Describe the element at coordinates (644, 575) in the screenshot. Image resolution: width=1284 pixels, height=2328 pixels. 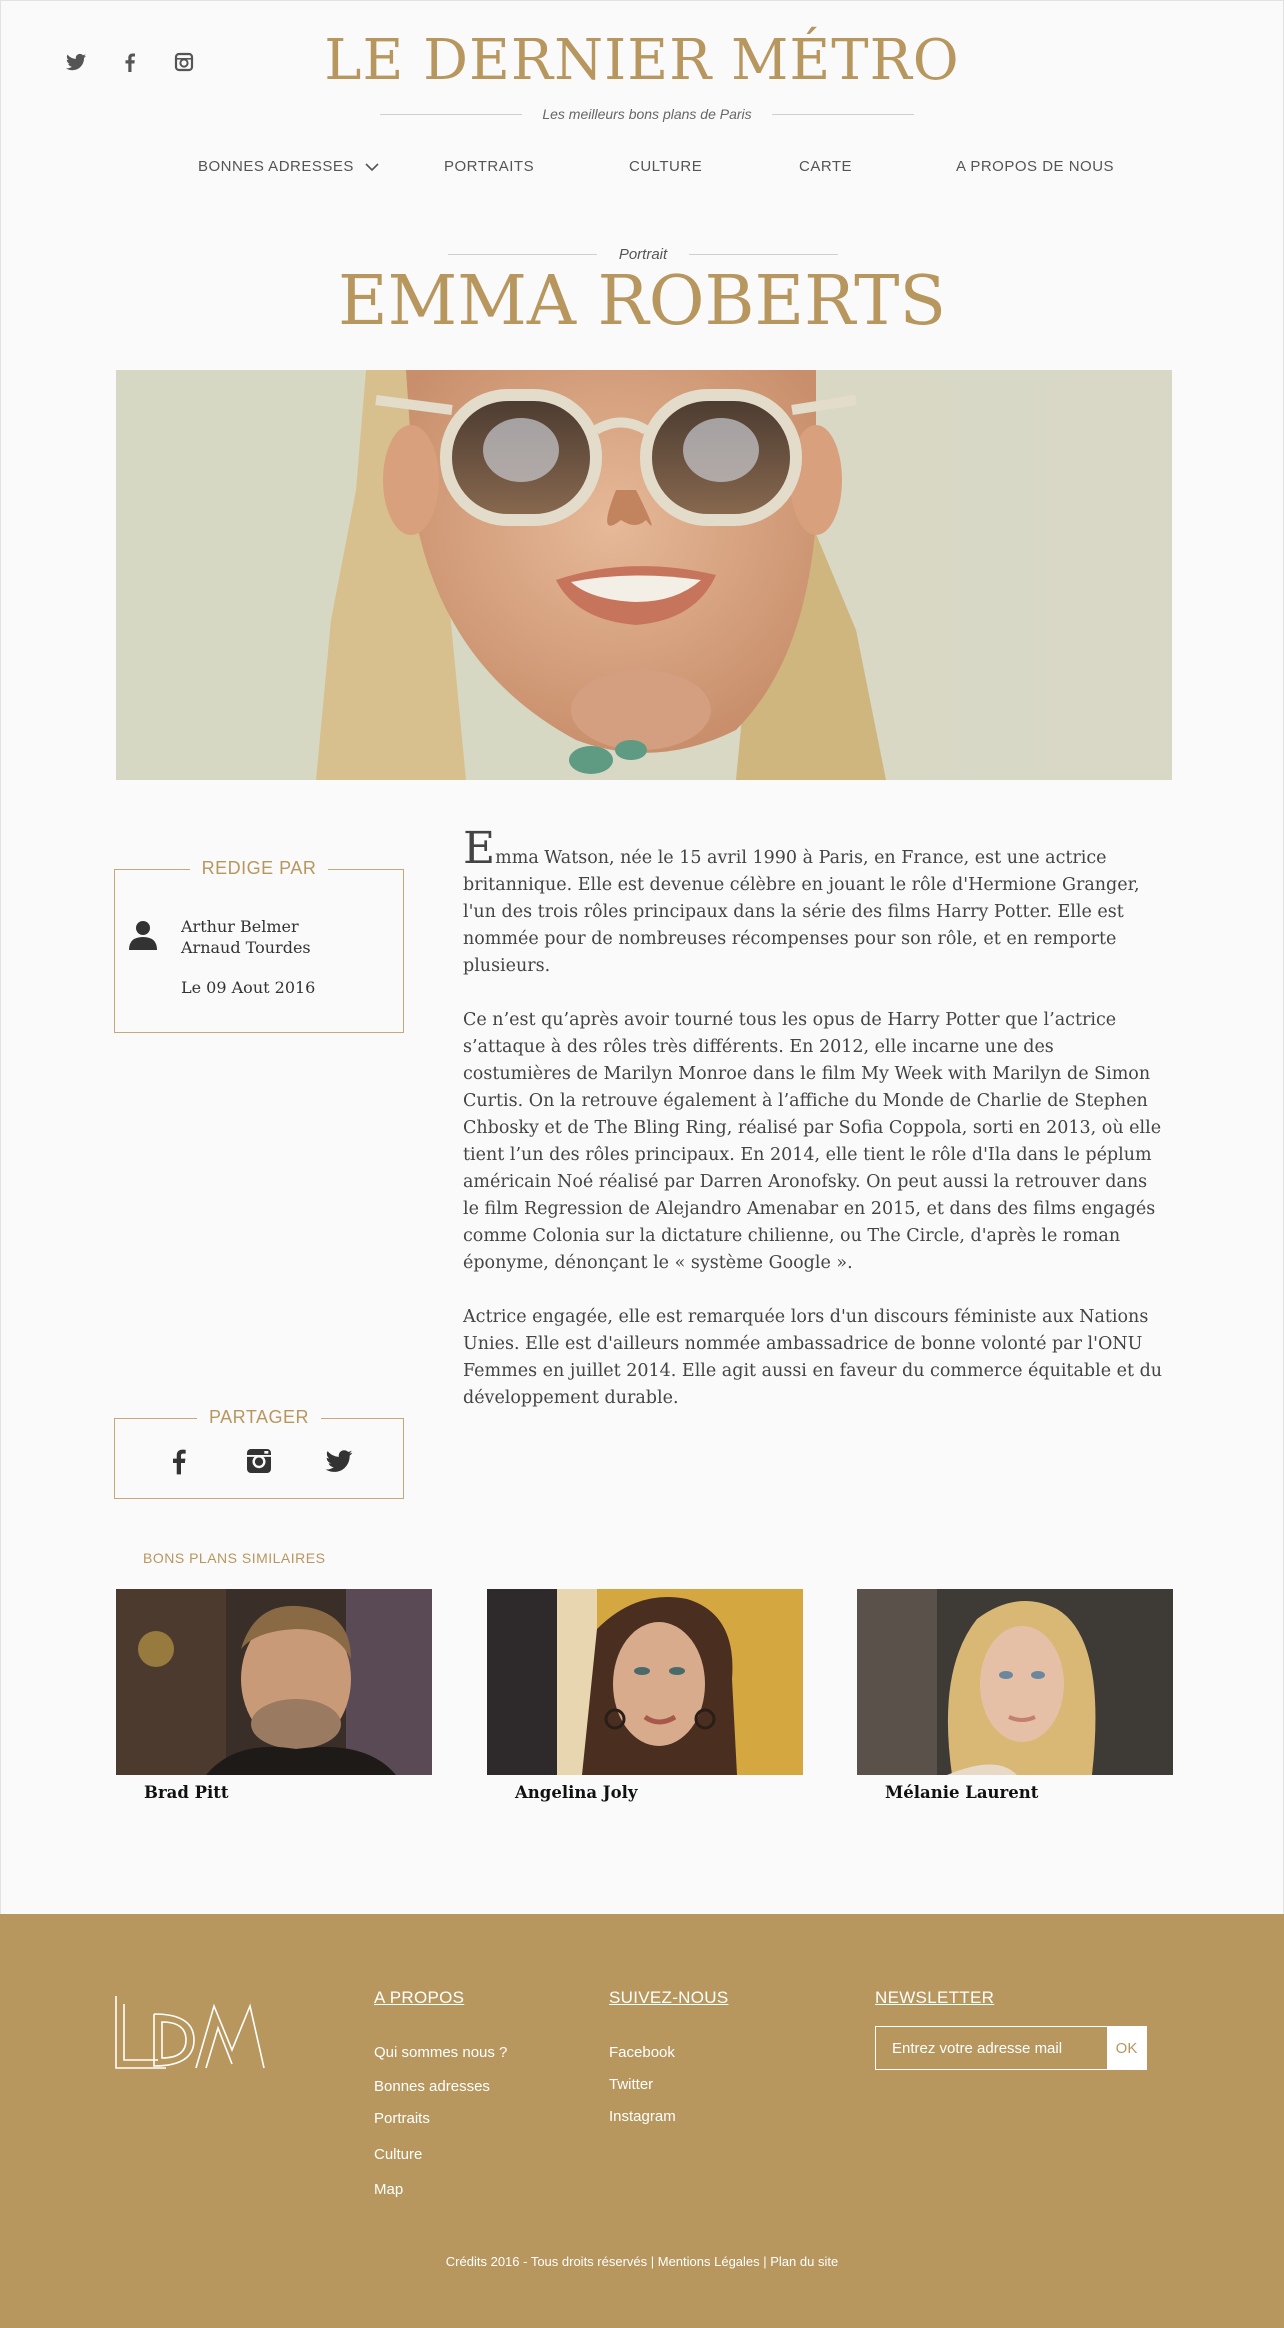
I see `hero-image` at that location.